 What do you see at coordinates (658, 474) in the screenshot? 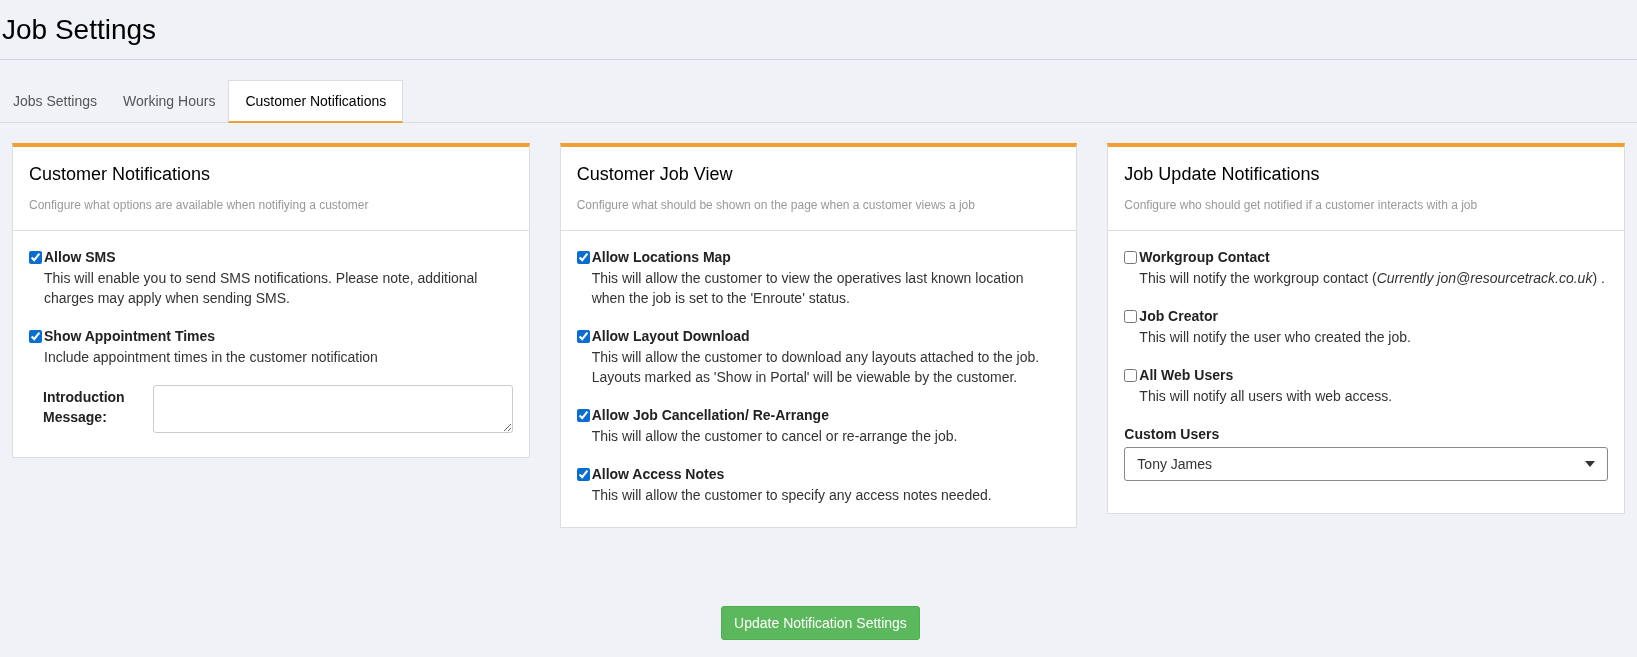
I see `option-label: Allow Access Notes` at bounding box center [658, 474].